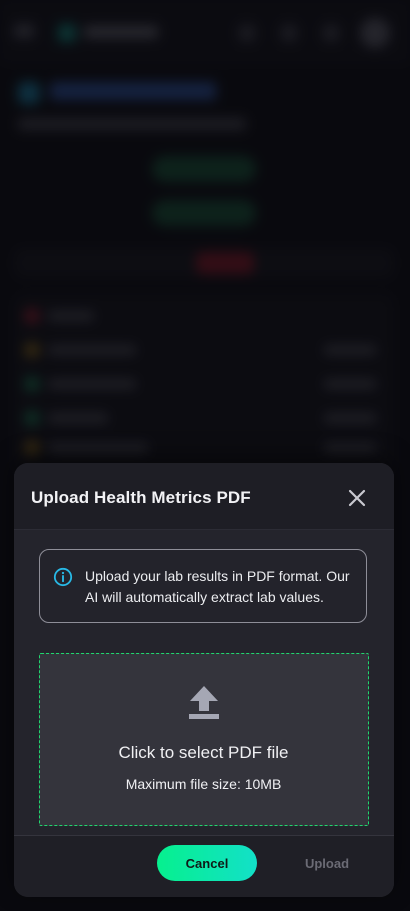 The width and height of the screenshot is (410, 911). Describe the element at coordinates (141, 497) in the screenshot. I see `modal-title: Upload Health Metrics PDF` at that location.